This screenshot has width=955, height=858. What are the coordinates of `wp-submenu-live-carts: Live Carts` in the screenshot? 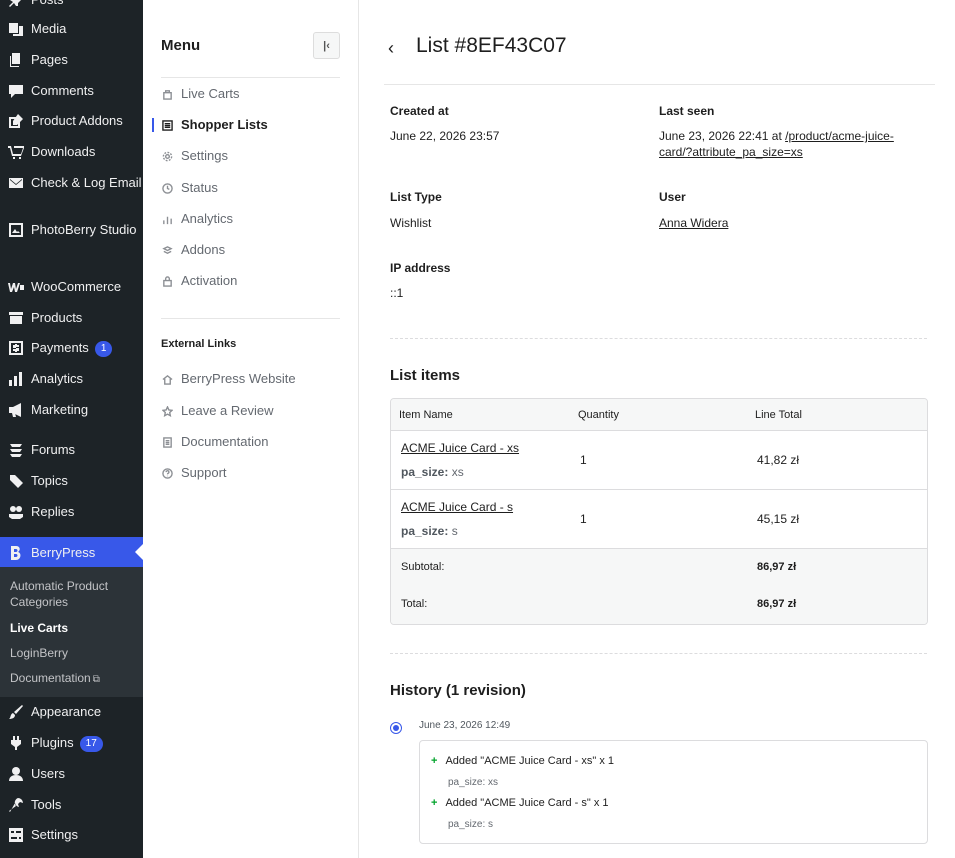 It's located at (74, 628).